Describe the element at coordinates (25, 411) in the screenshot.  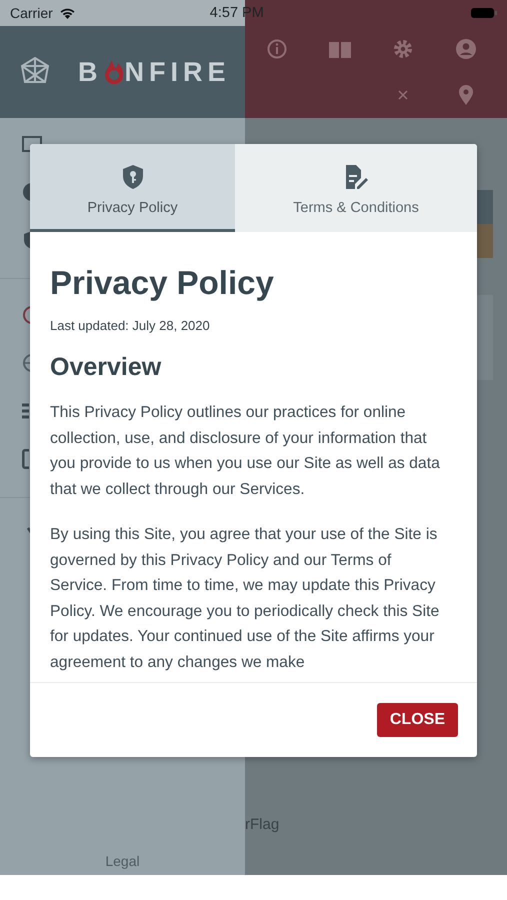
I see `coins-icon` at that location.